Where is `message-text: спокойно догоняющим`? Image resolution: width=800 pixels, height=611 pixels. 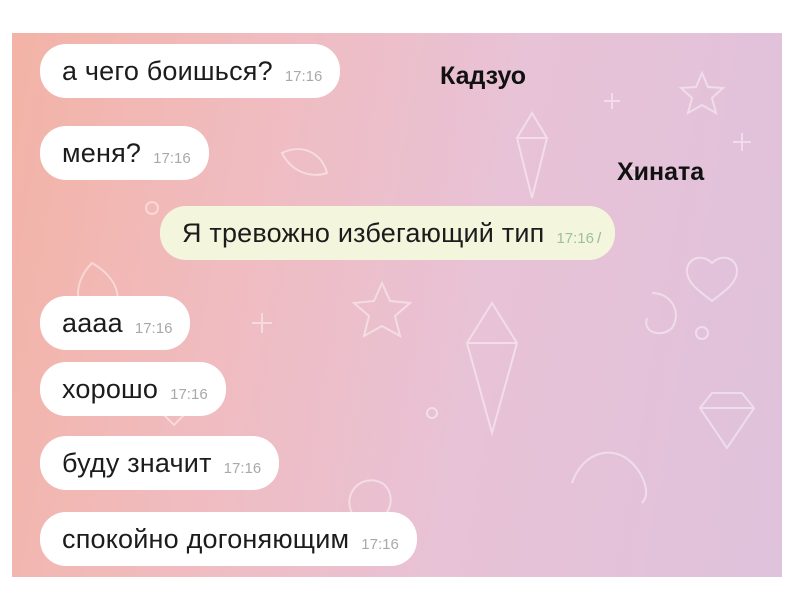 message-text: спокойно догоняющим is located at coordinates (206, 538).